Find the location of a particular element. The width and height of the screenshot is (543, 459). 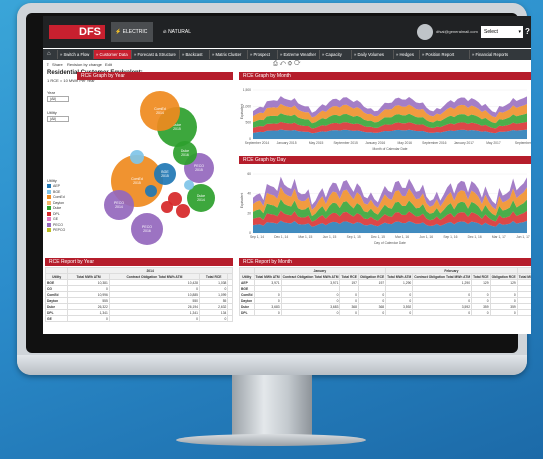

legend-label: PEPCO is located at coordinates (59, 230).